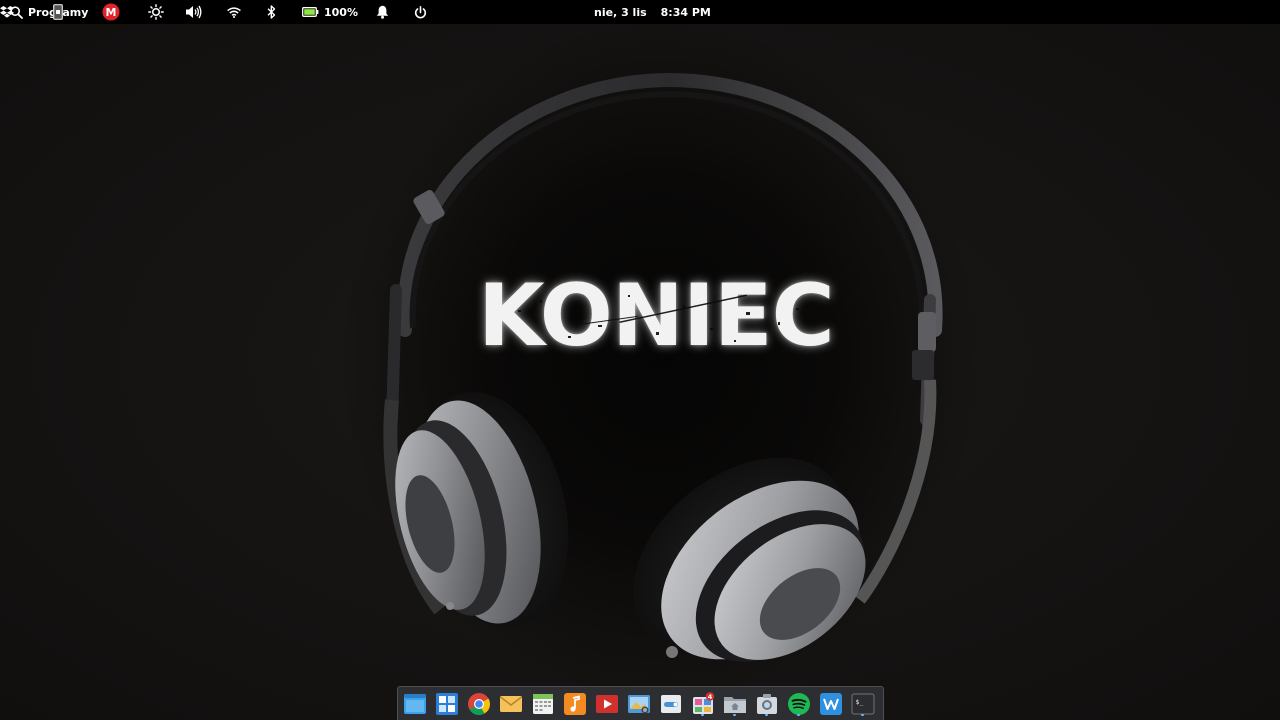  What do you see at coordinates (620, 12) in the screenshot?
I see `clock-date: nie, 3 lis` at bounding box center [620, 12].